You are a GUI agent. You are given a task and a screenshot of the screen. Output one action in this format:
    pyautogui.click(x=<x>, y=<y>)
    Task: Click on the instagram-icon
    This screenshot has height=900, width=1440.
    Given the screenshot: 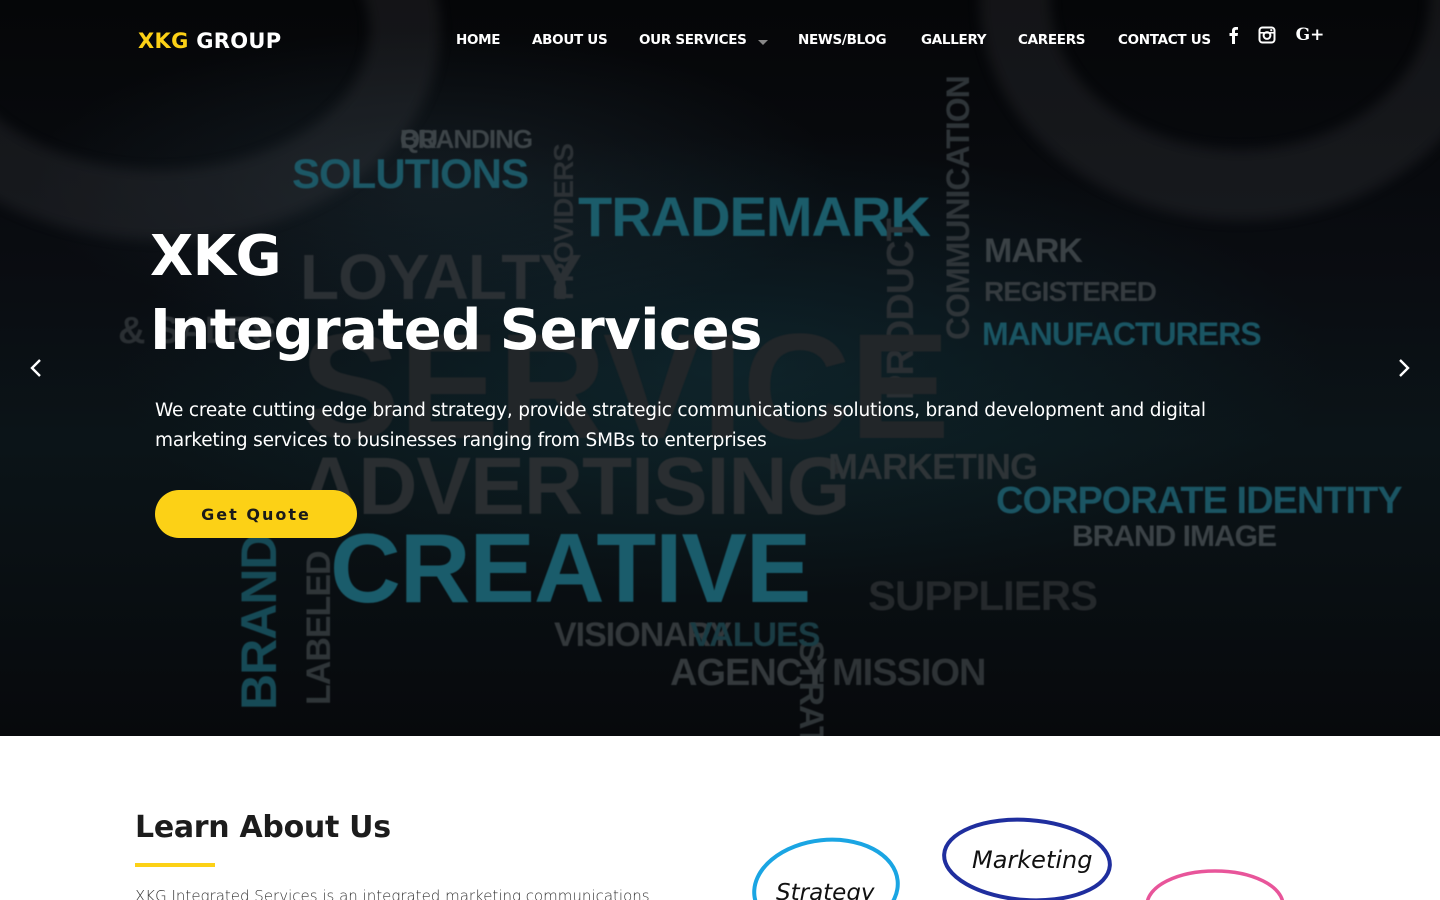 What is the action you would take?
    pyautogui.click(x=1267, y=35)
    